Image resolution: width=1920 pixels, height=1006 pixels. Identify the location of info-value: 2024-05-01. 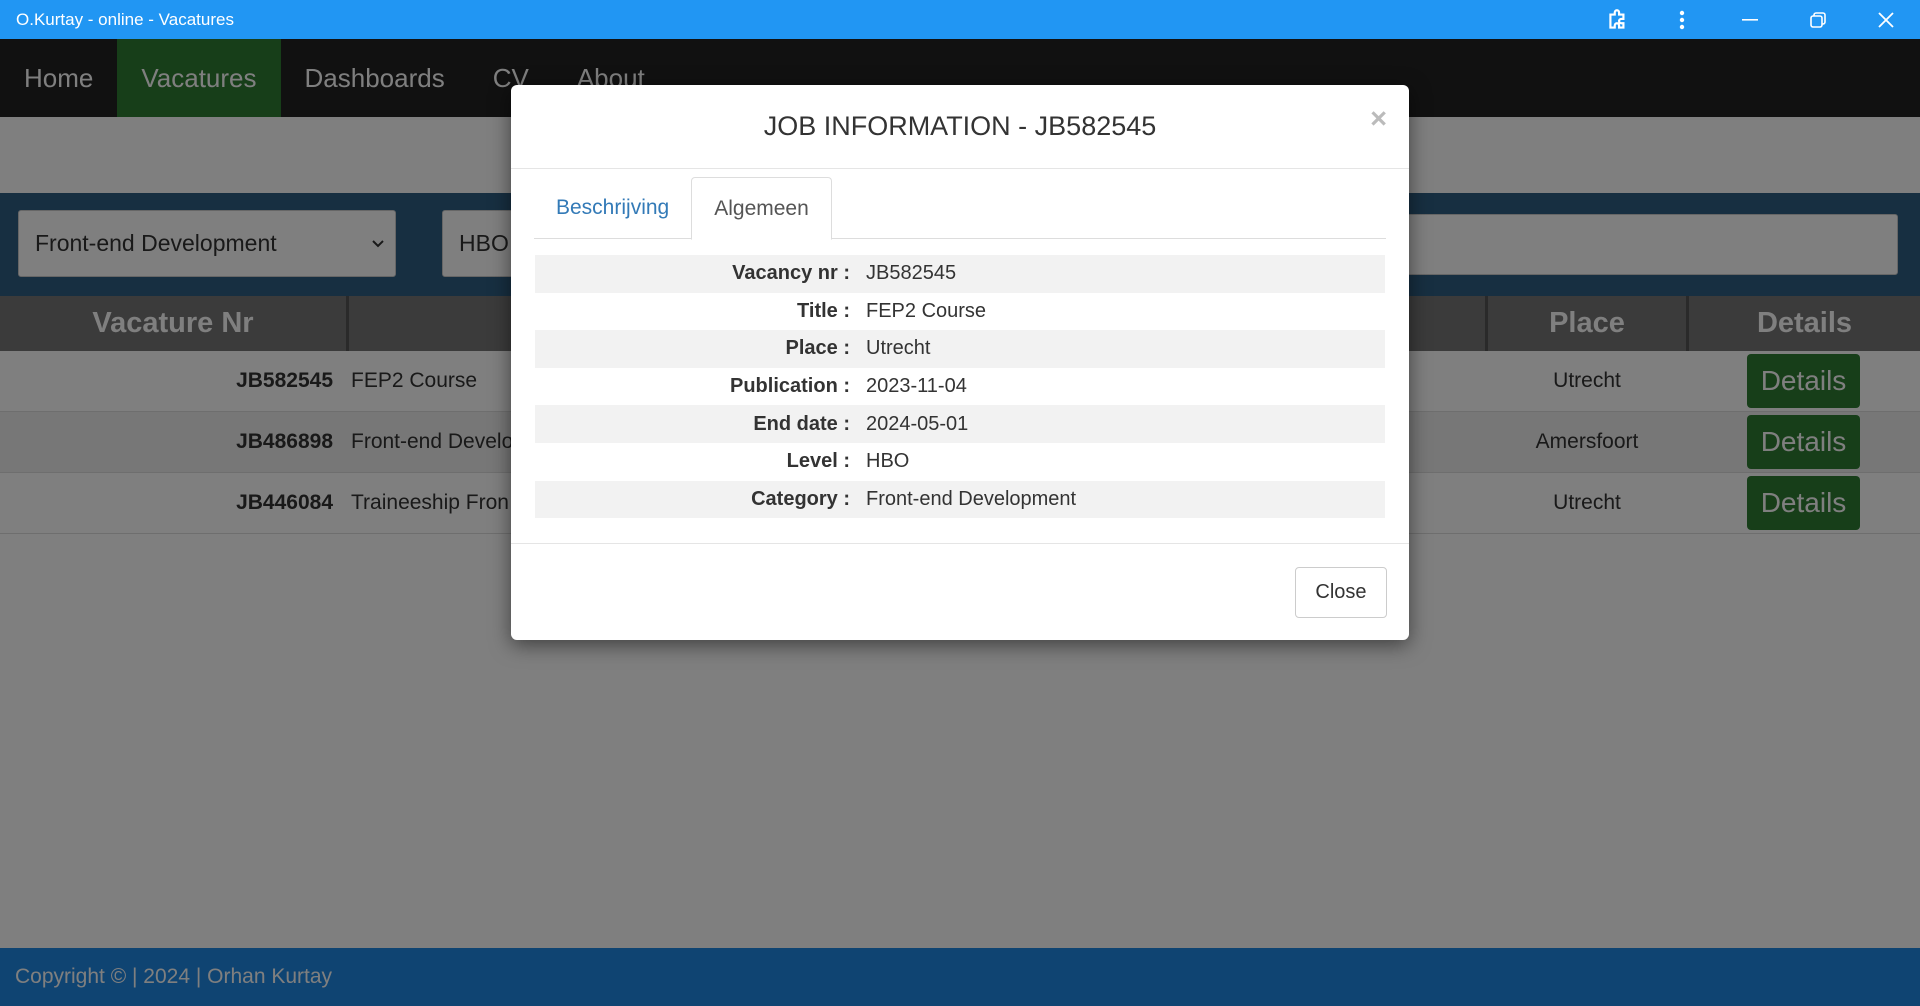
(917, 423).